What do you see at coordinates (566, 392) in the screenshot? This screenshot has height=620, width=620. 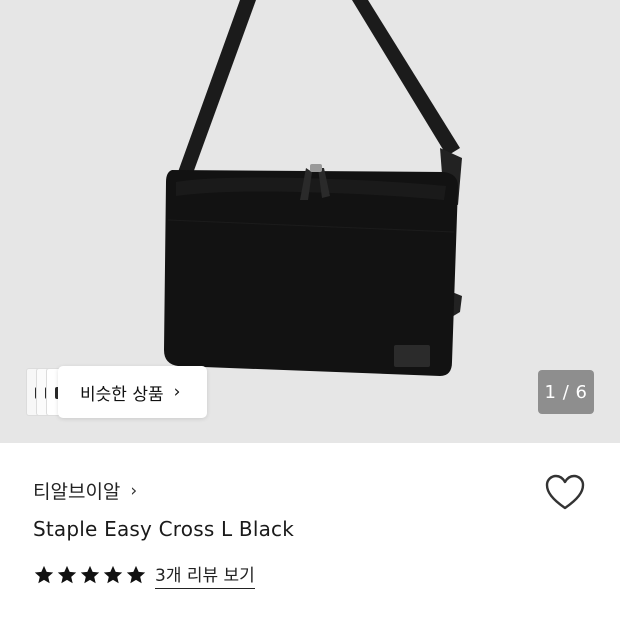 I see `image-page-counter: 1 / 6` at bounding box center [566, 392].